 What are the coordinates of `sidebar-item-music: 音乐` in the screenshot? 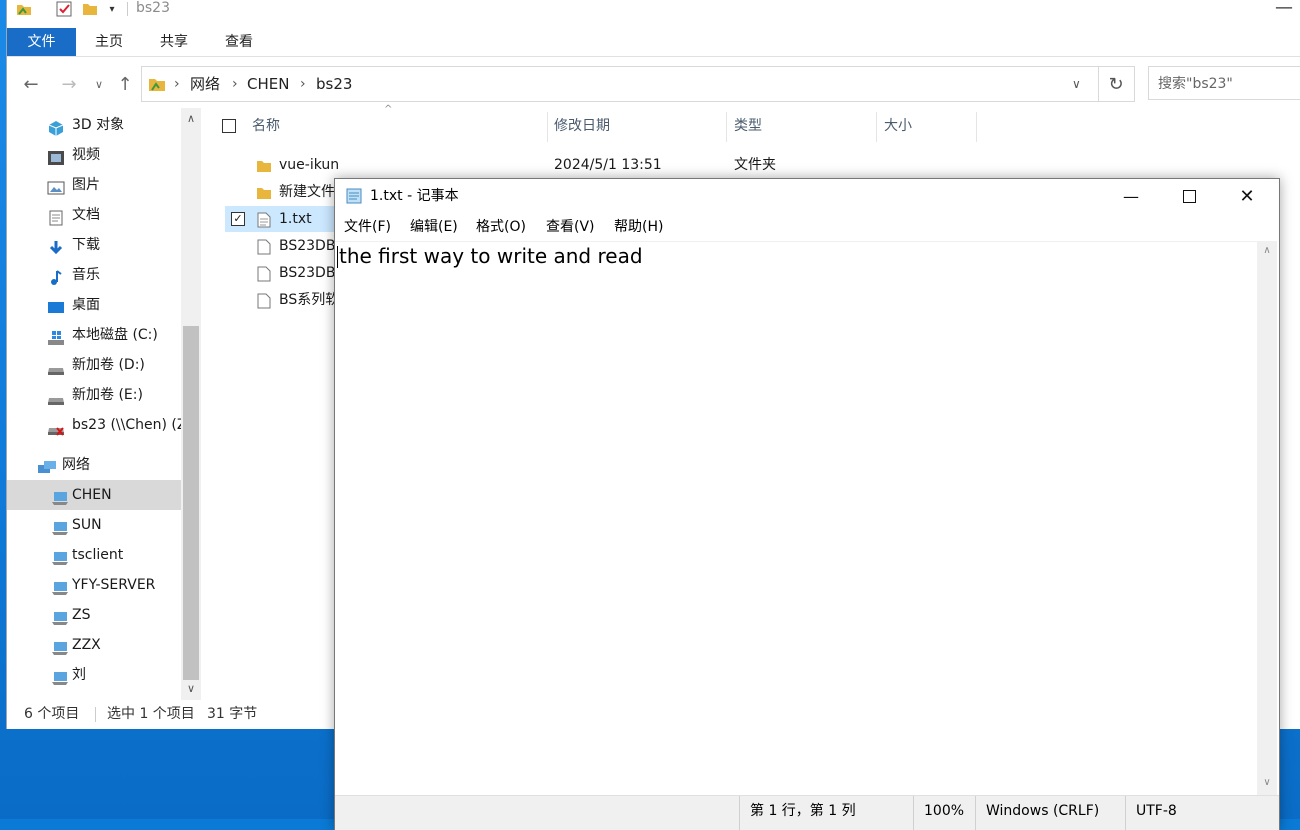 It's located at (94, 275).